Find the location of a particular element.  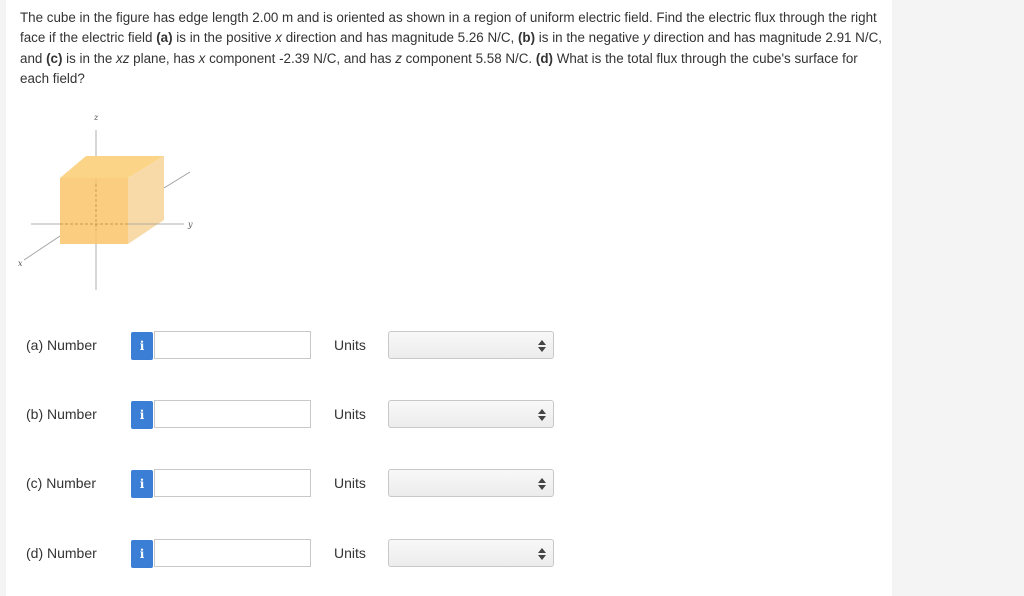

part-b-tag: (b) is located at coordinates (526, 38).